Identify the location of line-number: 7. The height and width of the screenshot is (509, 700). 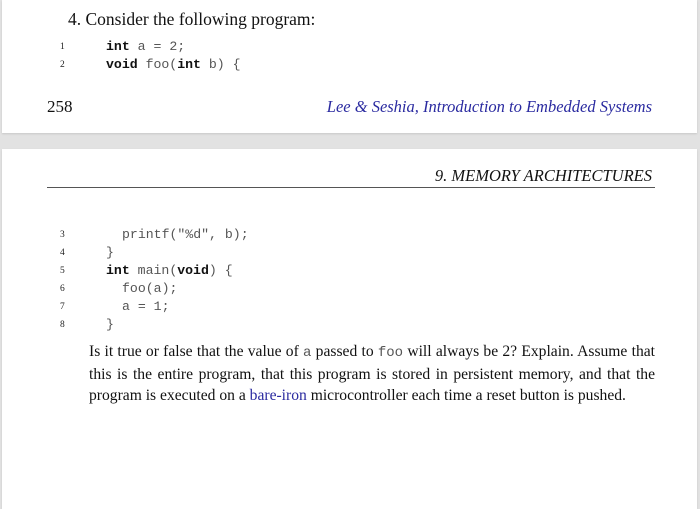
(62, 307).